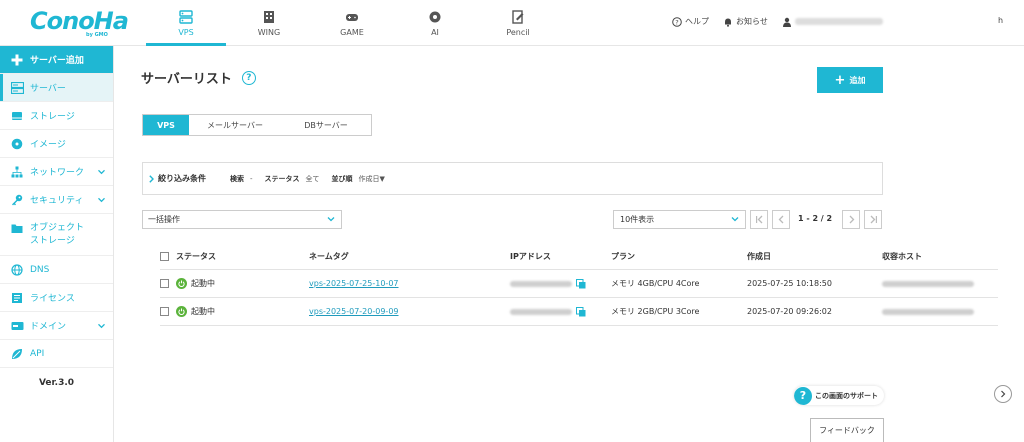 This screenshot has width=1024, height=442. I want to click on sidebar-item-object-storage: オブジェクト ストレージ, so click(56, 235).